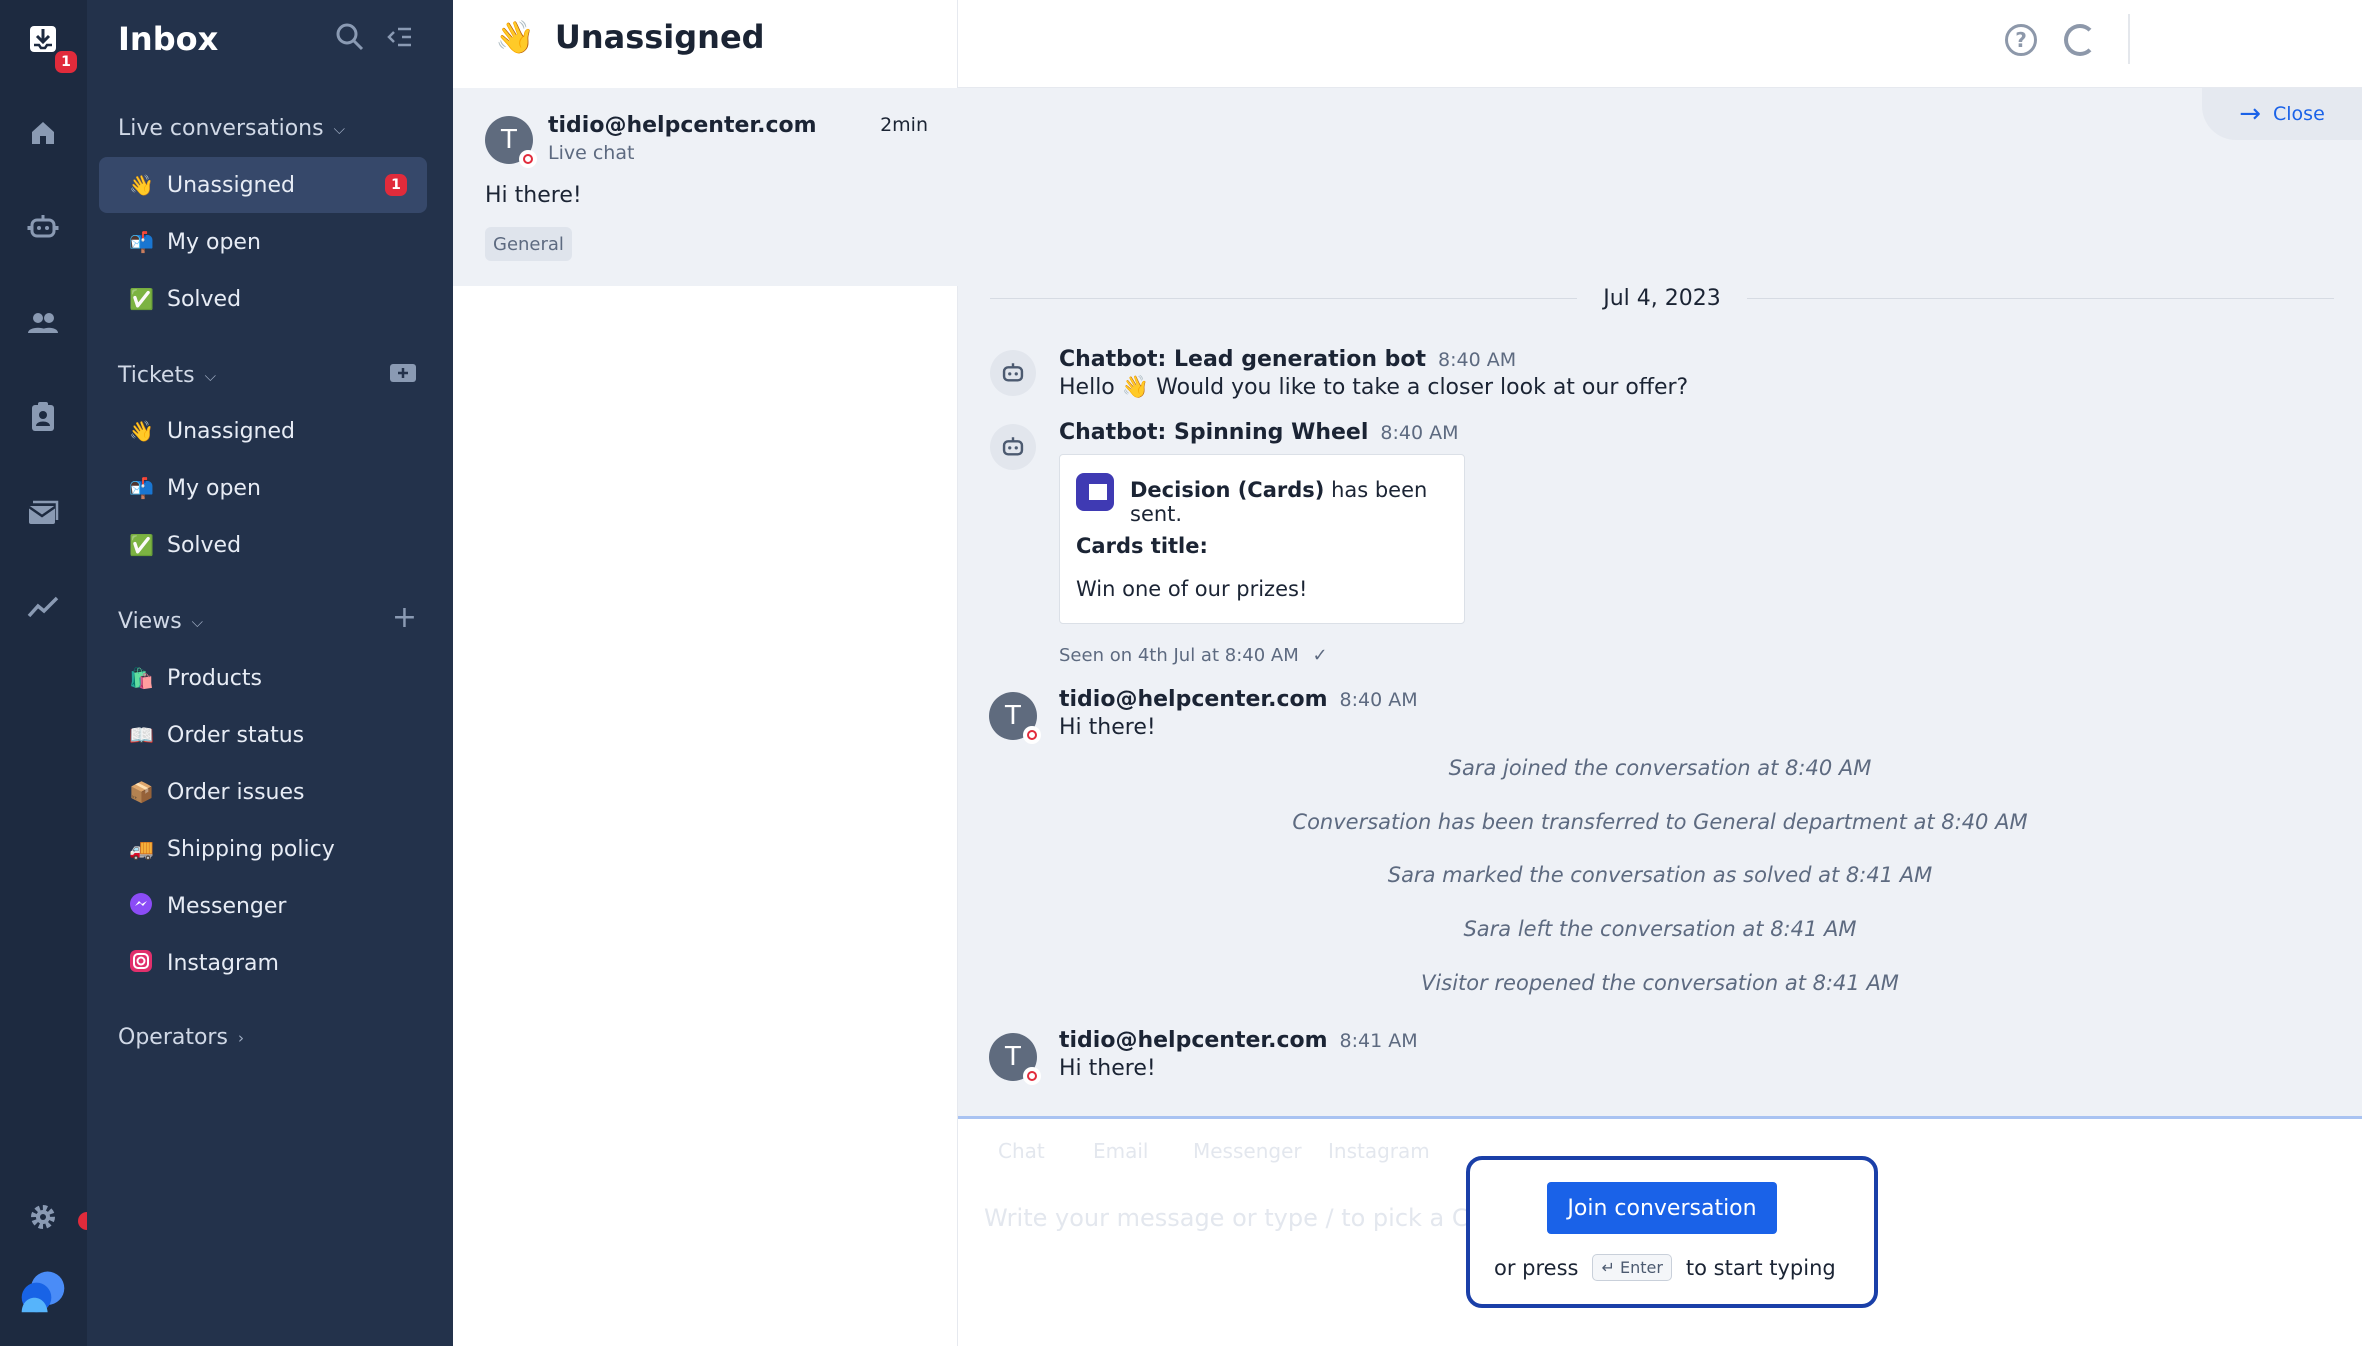  What do you see at coordinates (1032, 735) in the screenshot?
I see `offline-status-icon` at bounding box center [1032, 735].